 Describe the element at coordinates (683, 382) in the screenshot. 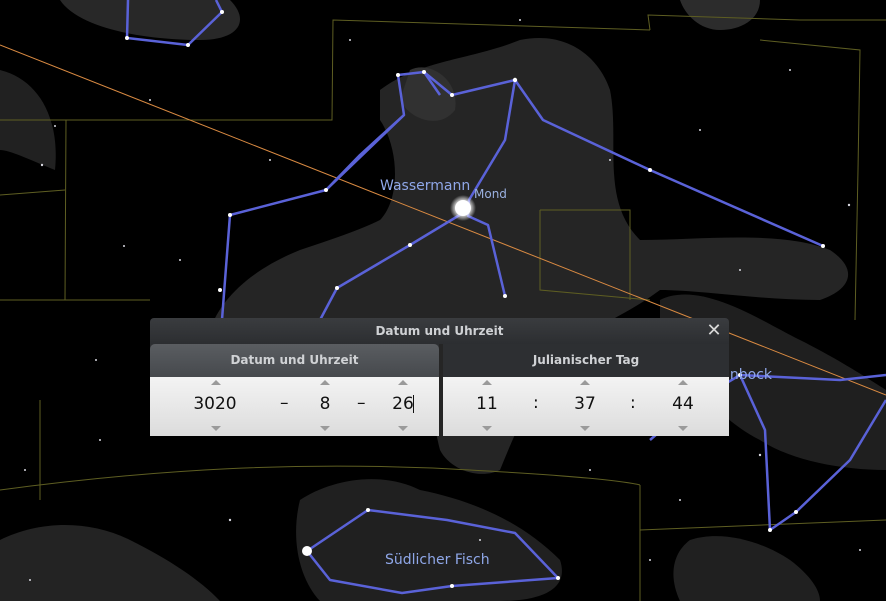

I see `second-up-arrow-icon` at that location.